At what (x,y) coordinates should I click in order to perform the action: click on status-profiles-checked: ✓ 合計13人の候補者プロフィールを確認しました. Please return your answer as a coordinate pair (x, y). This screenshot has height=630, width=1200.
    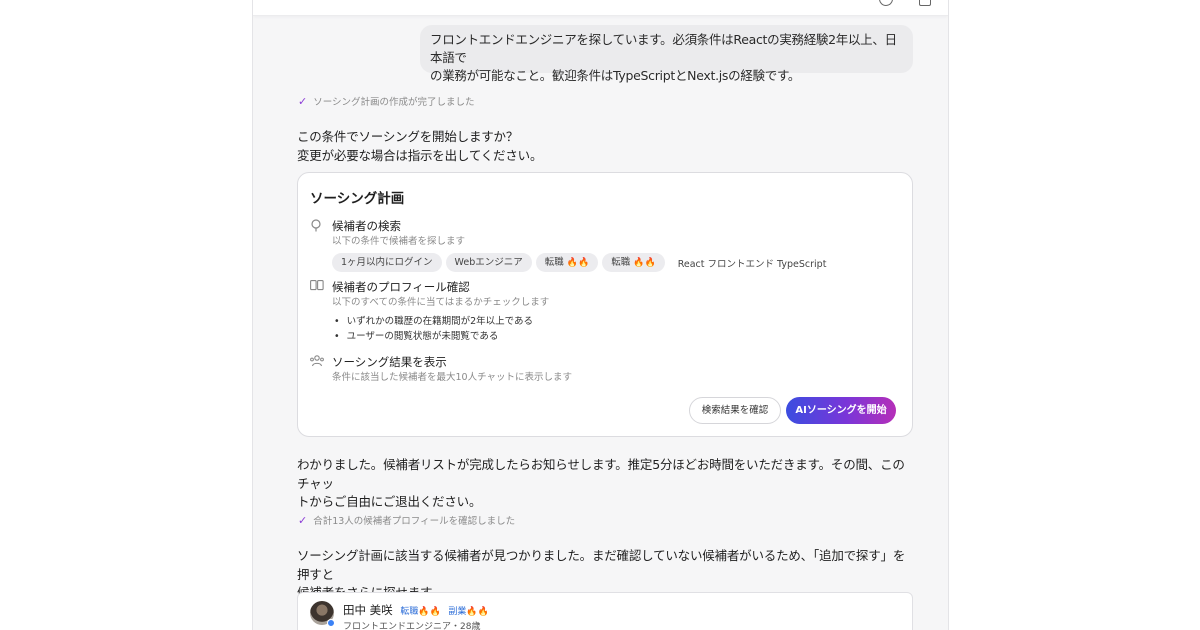
    Looking at the image, I should click on (407, 520).